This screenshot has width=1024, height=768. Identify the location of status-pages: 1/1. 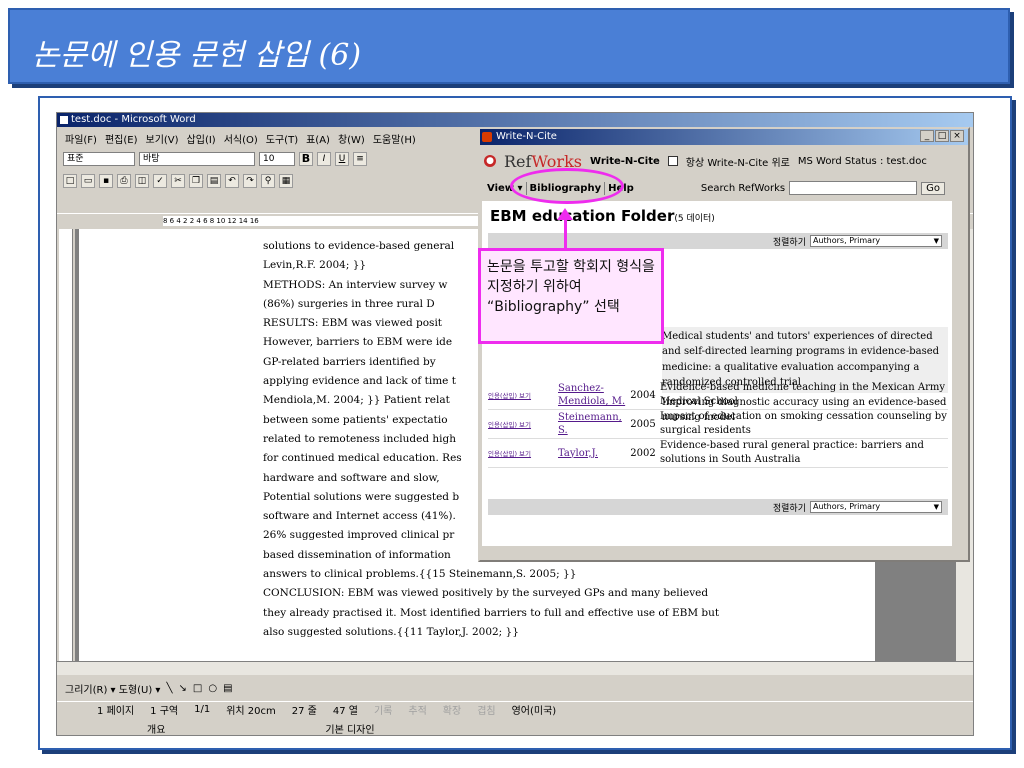
(202, 709).